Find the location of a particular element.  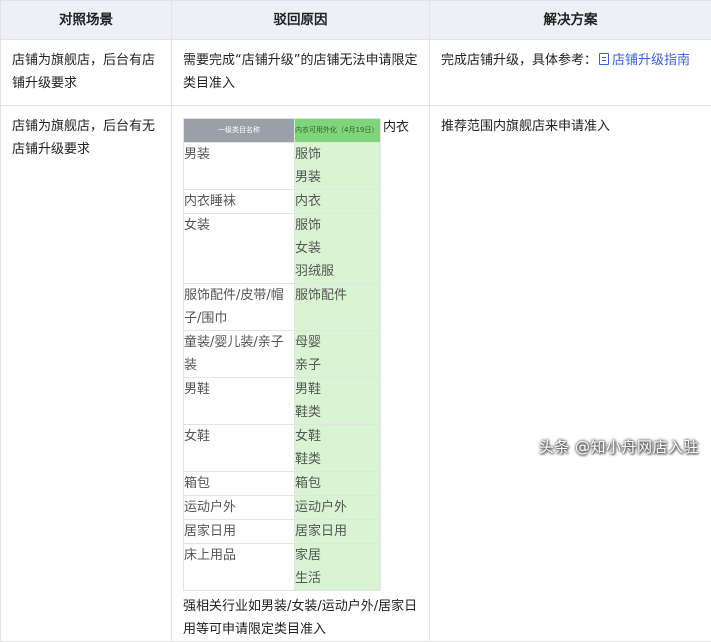

category-allowed-item: 家居 is located at coordinates (337, 555).